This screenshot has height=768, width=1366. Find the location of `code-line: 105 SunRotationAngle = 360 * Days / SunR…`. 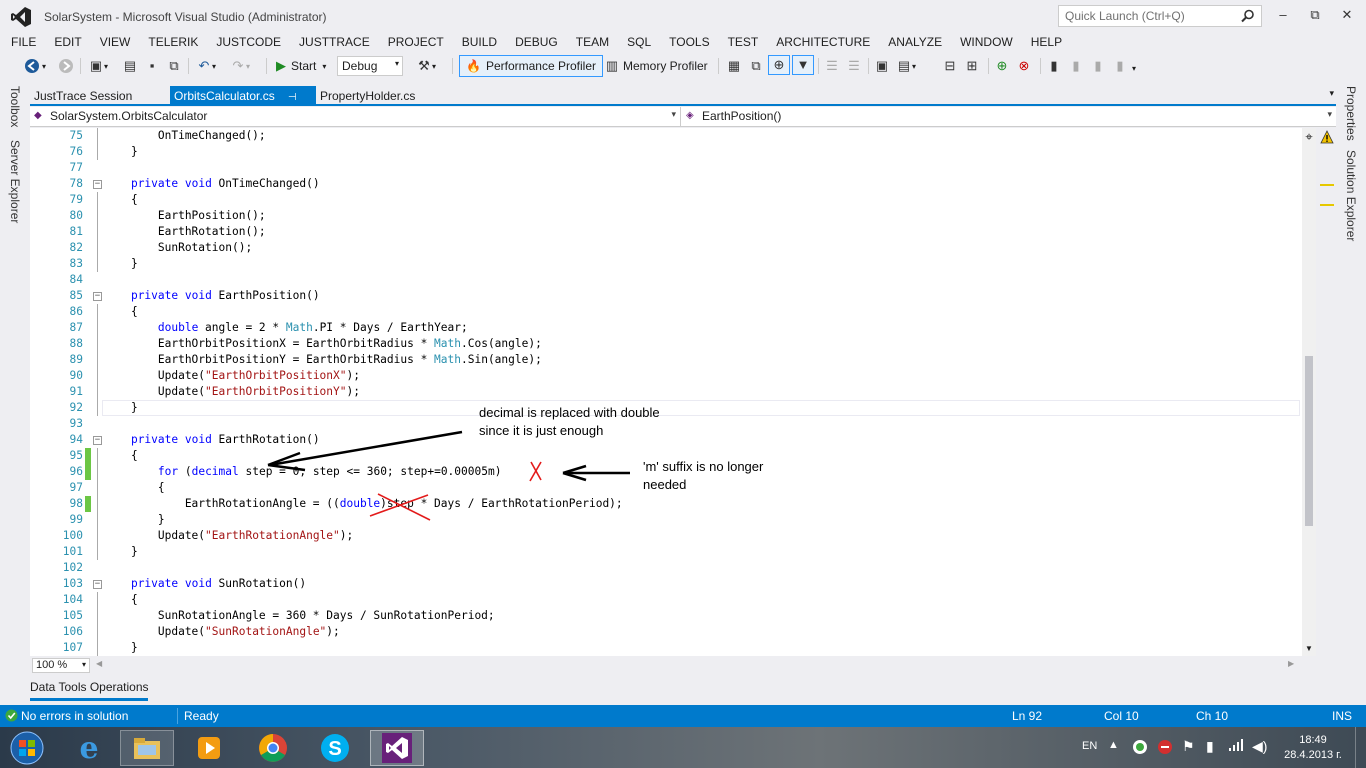

code-line: 105 SunRotationAngle = 360 * Days / SunR… is located at coordinates (666, 616).